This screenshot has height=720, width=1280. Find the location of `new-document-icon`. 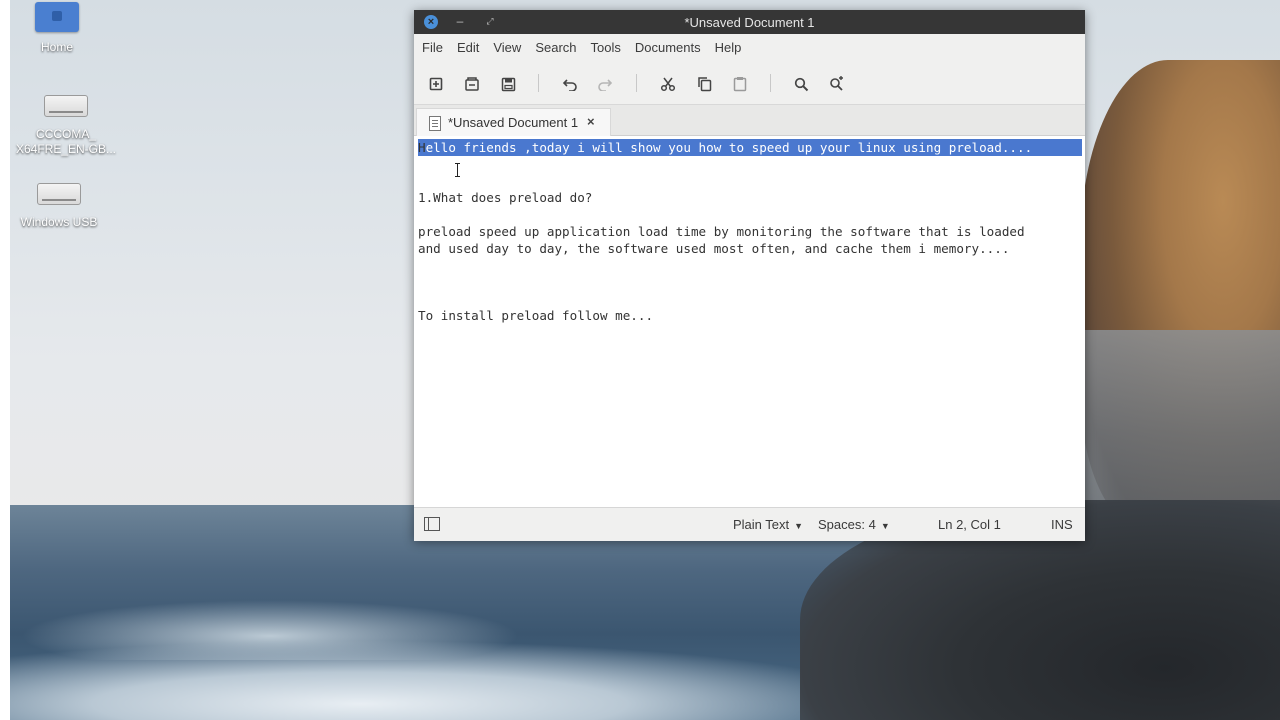

new-document-icon is located at coordinates (436, 84).